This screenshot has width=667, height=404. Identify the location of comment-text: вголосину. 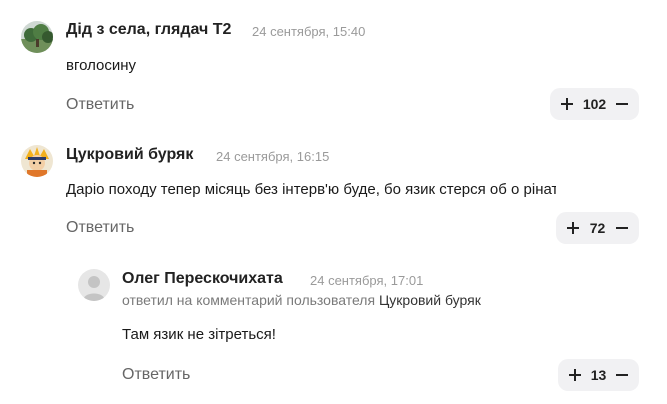
(101, 65).